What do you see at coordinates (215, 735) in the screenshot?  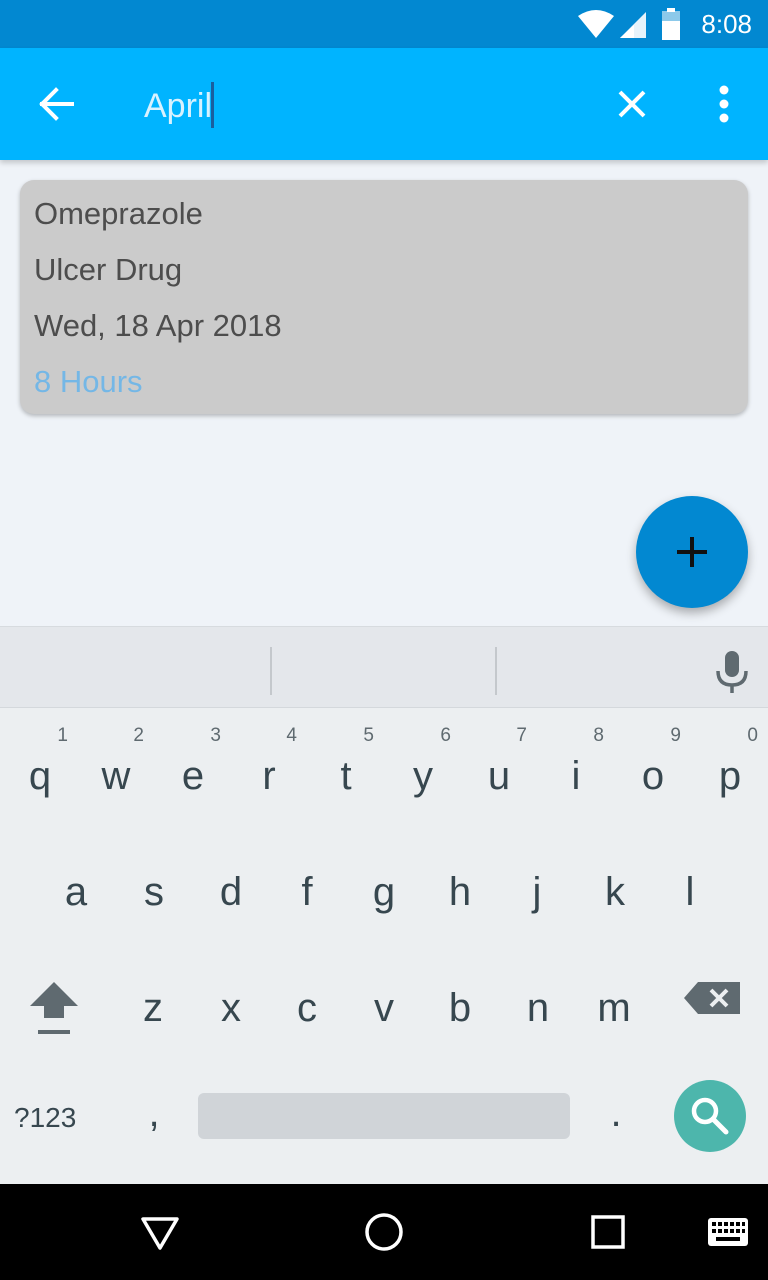 I see `key-hint: 3` at bounding box center [215, 735].